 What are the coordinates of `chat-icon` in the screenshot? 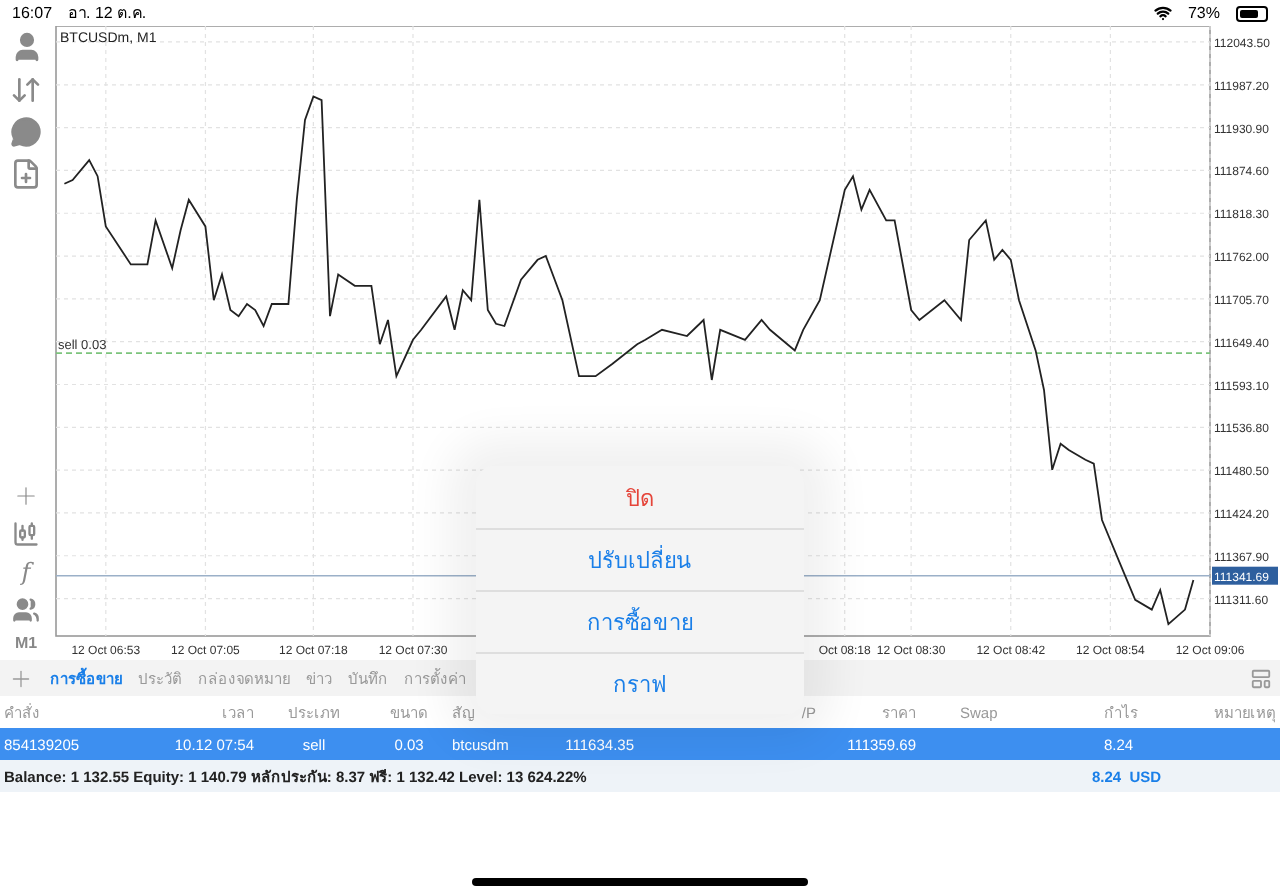 It's located at (26, 132).